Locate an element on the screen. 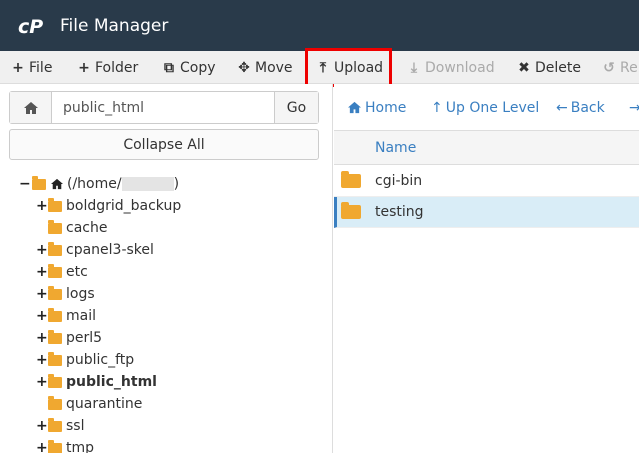  tree-item: + ssl is located at coordinates (60, 426).